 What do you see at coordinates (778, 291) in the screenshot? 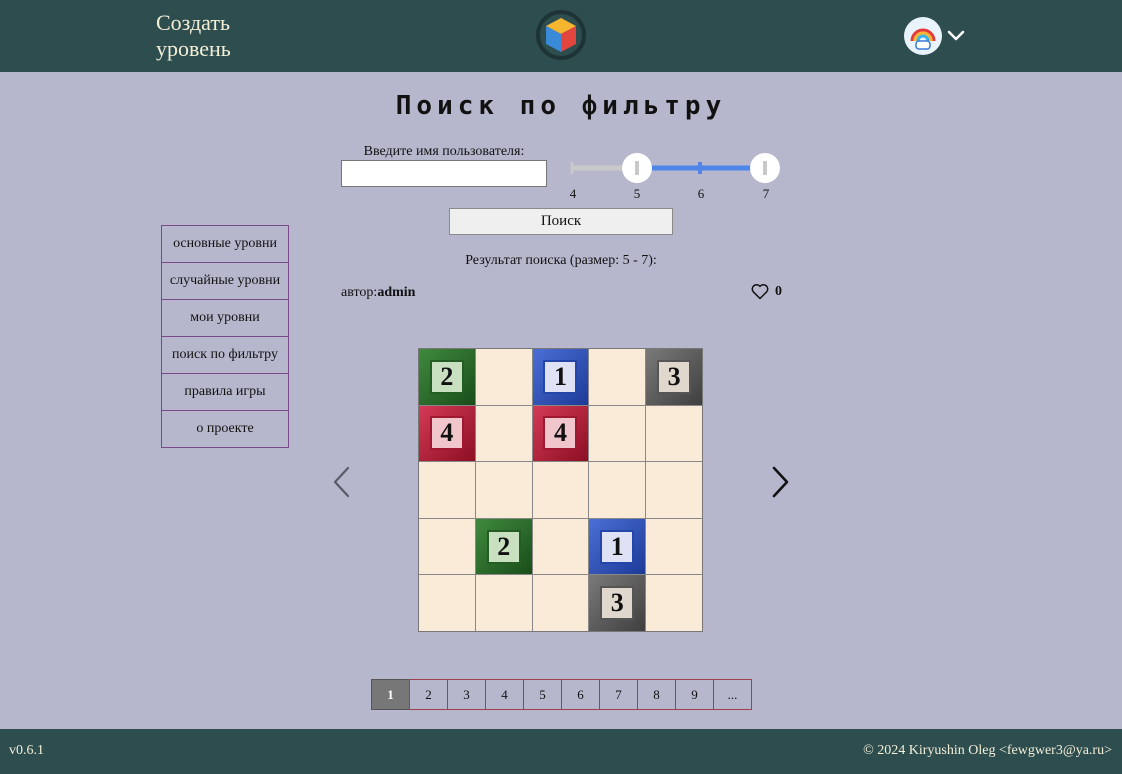
I see `likes-count: 0` at bounding box center [778, 291].